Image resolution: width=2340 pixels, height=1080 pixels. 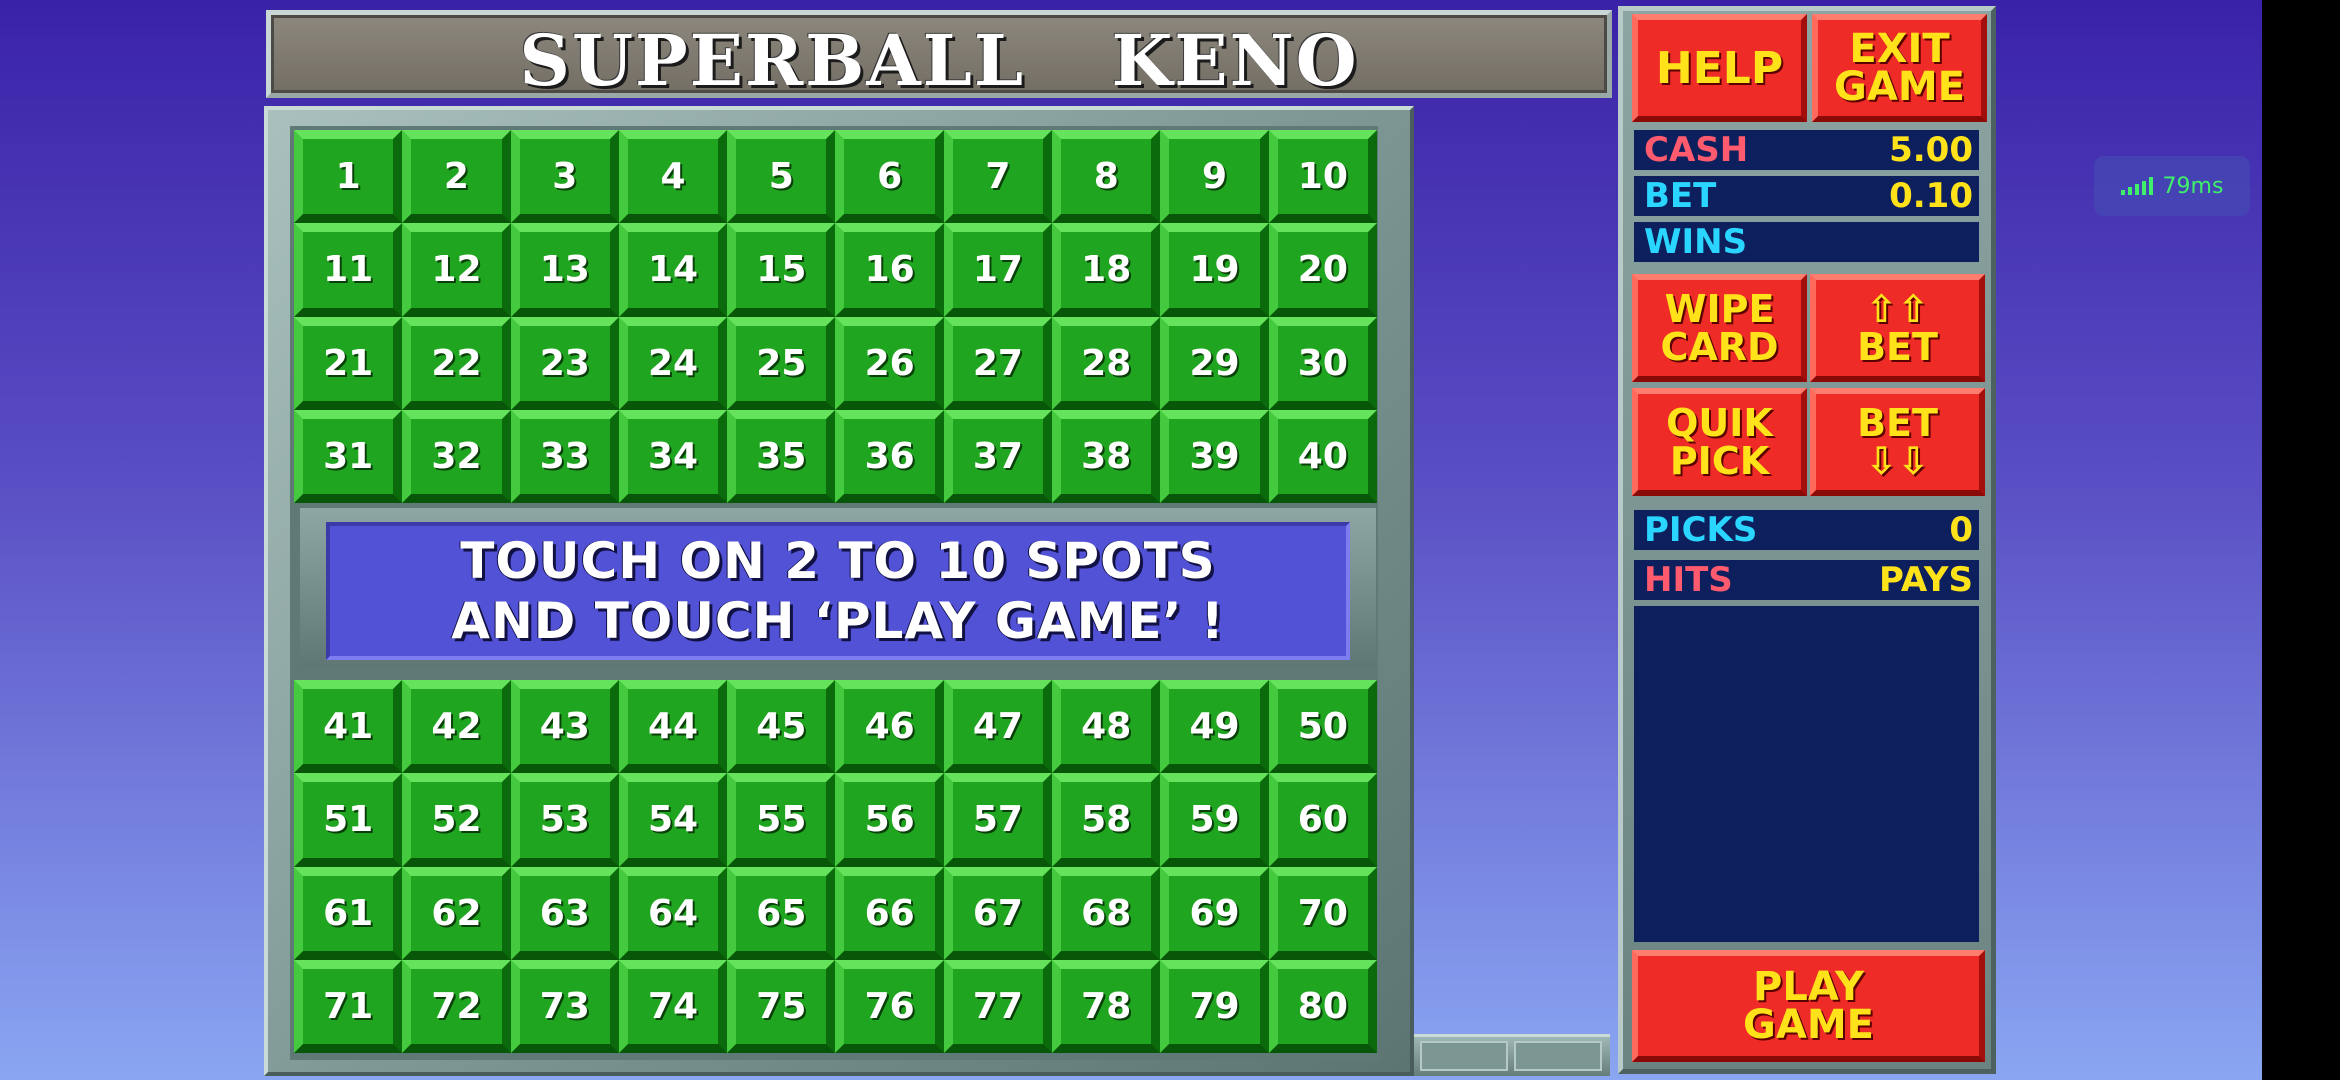 What do you see at coordinates (673, 177) in the screenshot?
I see `keno-number-4: 4` at bounding box center [673, 177].